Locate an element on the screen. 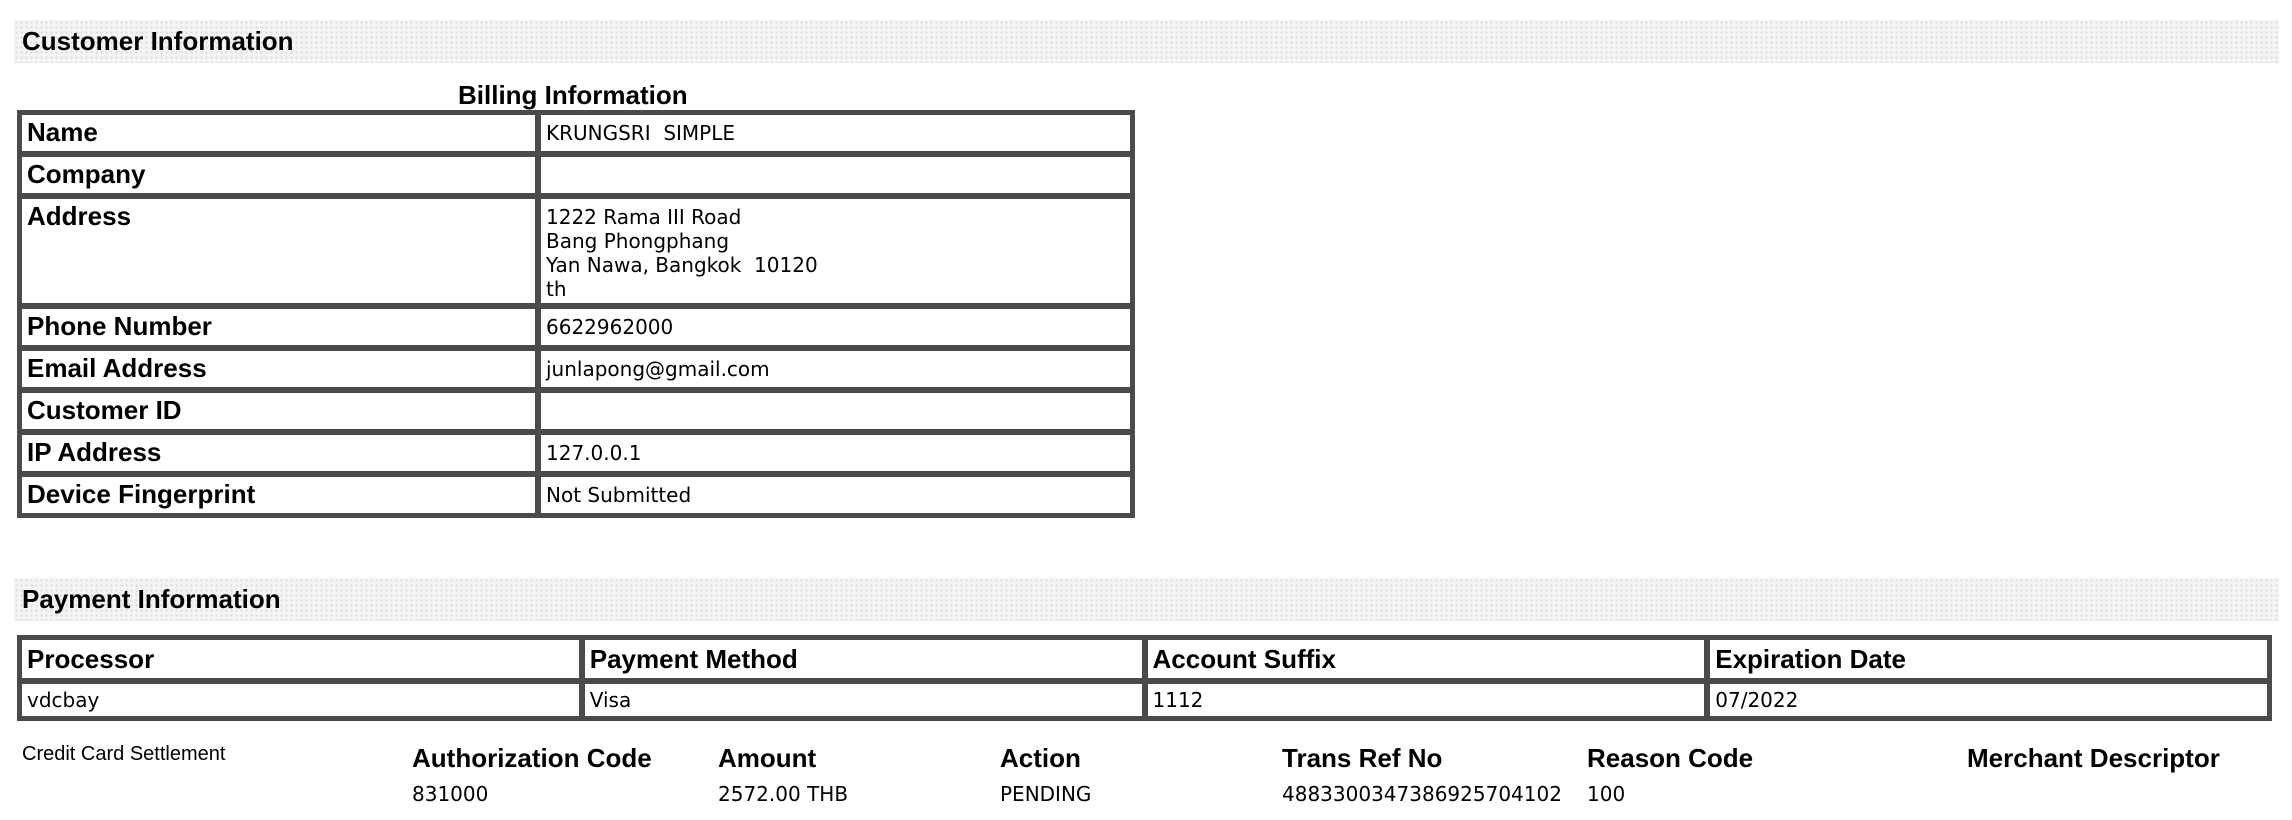  name-label: Name is located at coordinates (278, 133).